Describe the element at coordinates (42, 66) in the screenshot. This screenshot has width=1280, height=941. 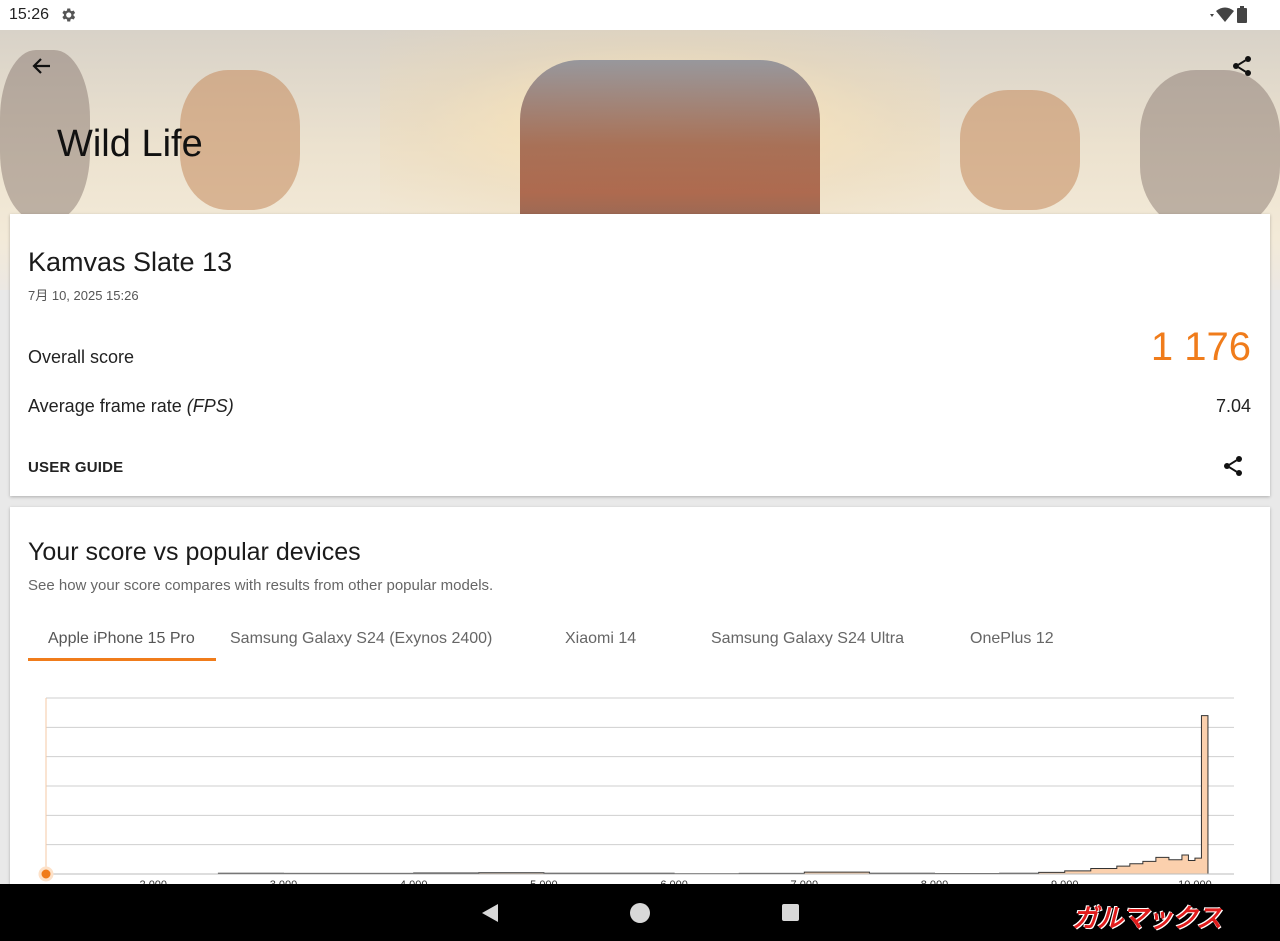
I see `back-arrow-icon` at that location.